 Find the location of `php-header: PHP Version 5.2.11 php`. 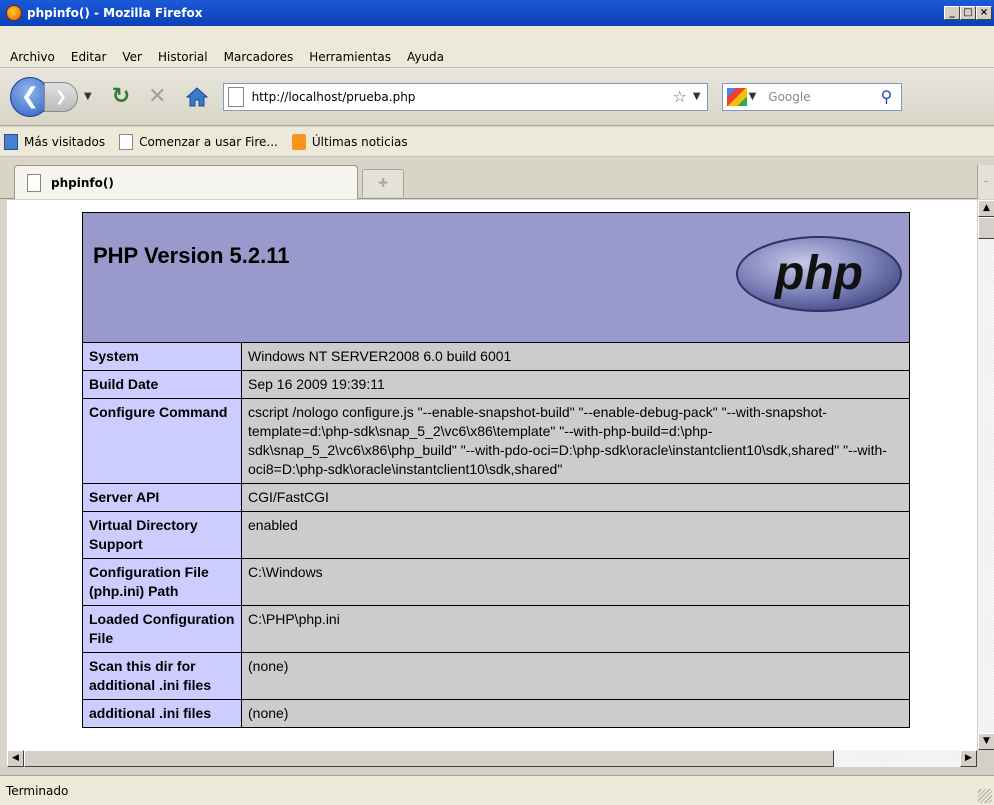

php-header: PHP Version 5.2.11 php is located at coordinates (496, 278).